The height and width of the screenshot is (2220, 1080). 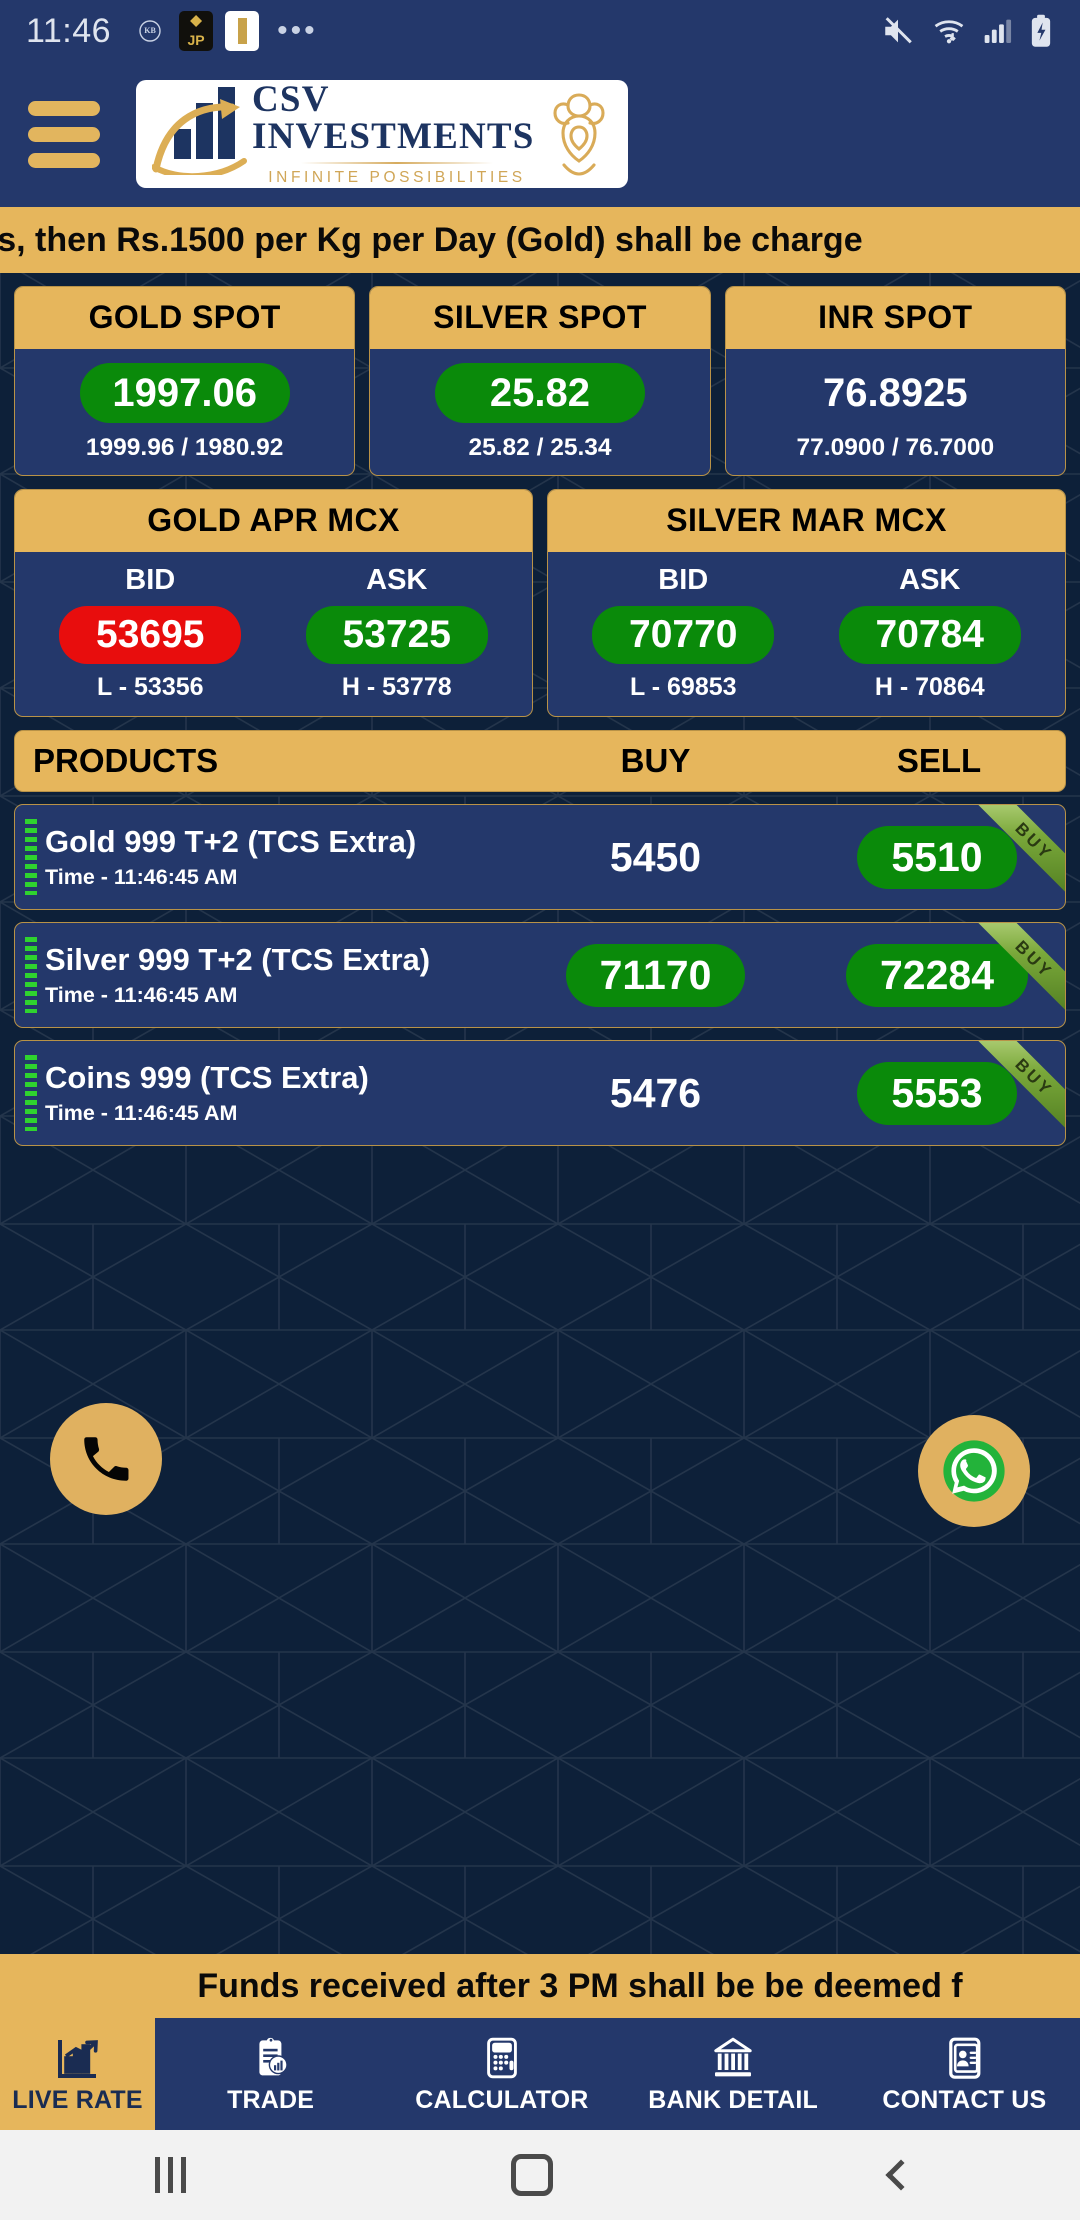 What do you see at coordinates (150, 635) in the screenshot?
I see `mcx-bid-value: 53695` at bounding box center [150, 635].